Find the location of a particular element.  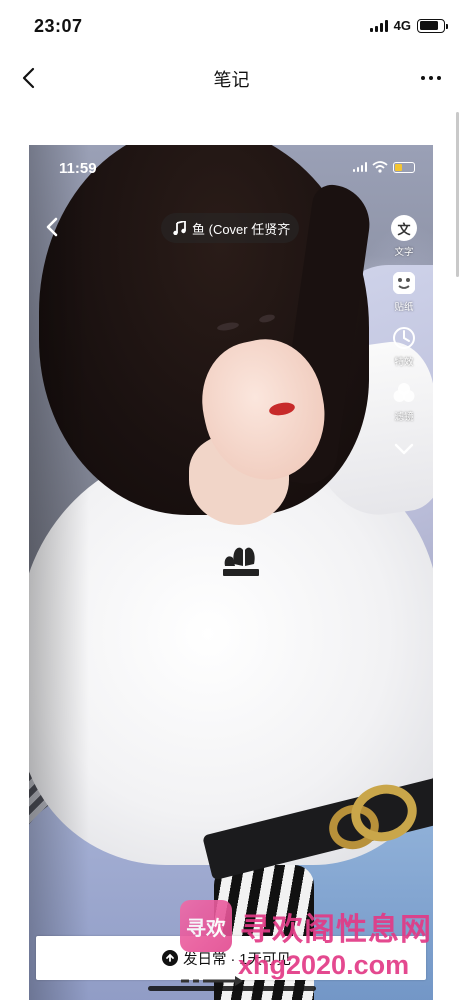

status-bar: 23:07 4G is located at coordinates (231, 25).